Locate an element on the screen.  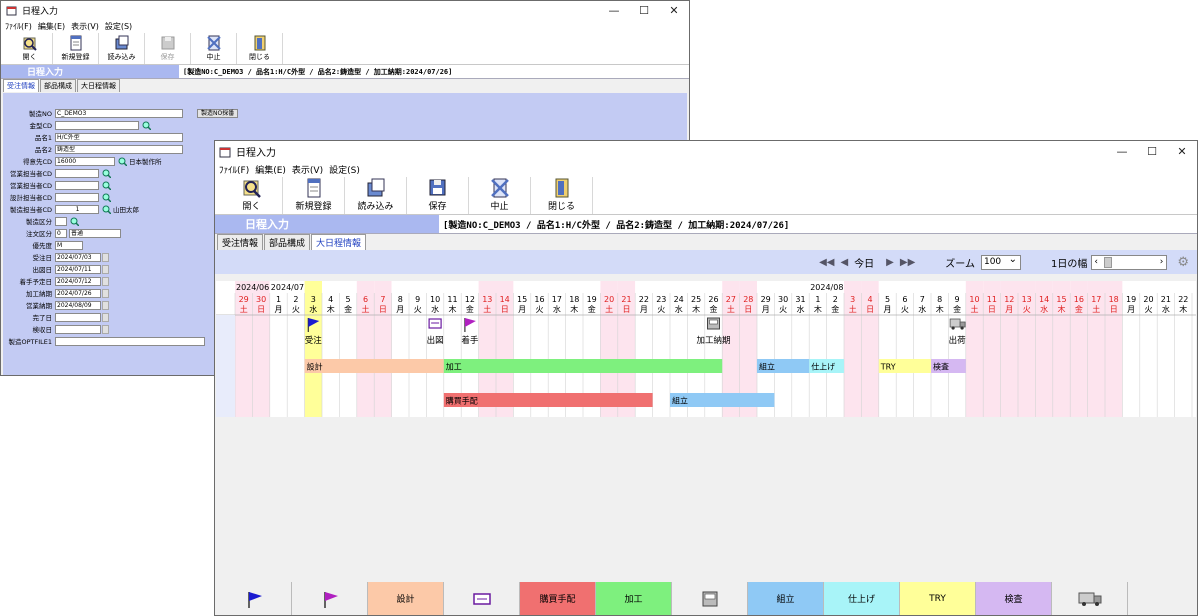
zoom-label: ズーム is located at coordinates (960, 264).